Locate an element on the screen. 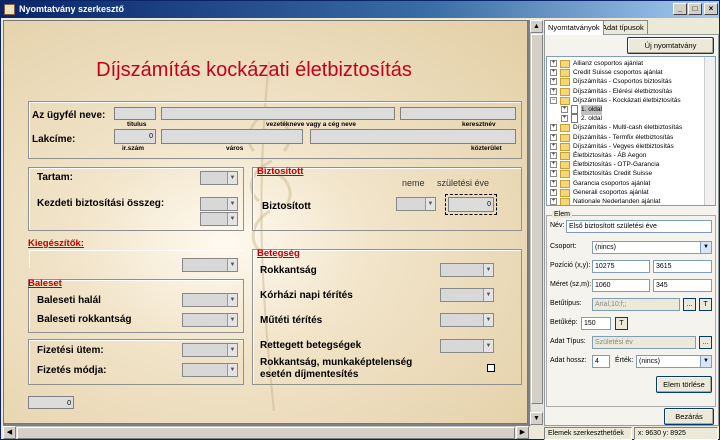  panel-tabs: Nyomtatványok Adat típusok is located at coordinates (631, 27).